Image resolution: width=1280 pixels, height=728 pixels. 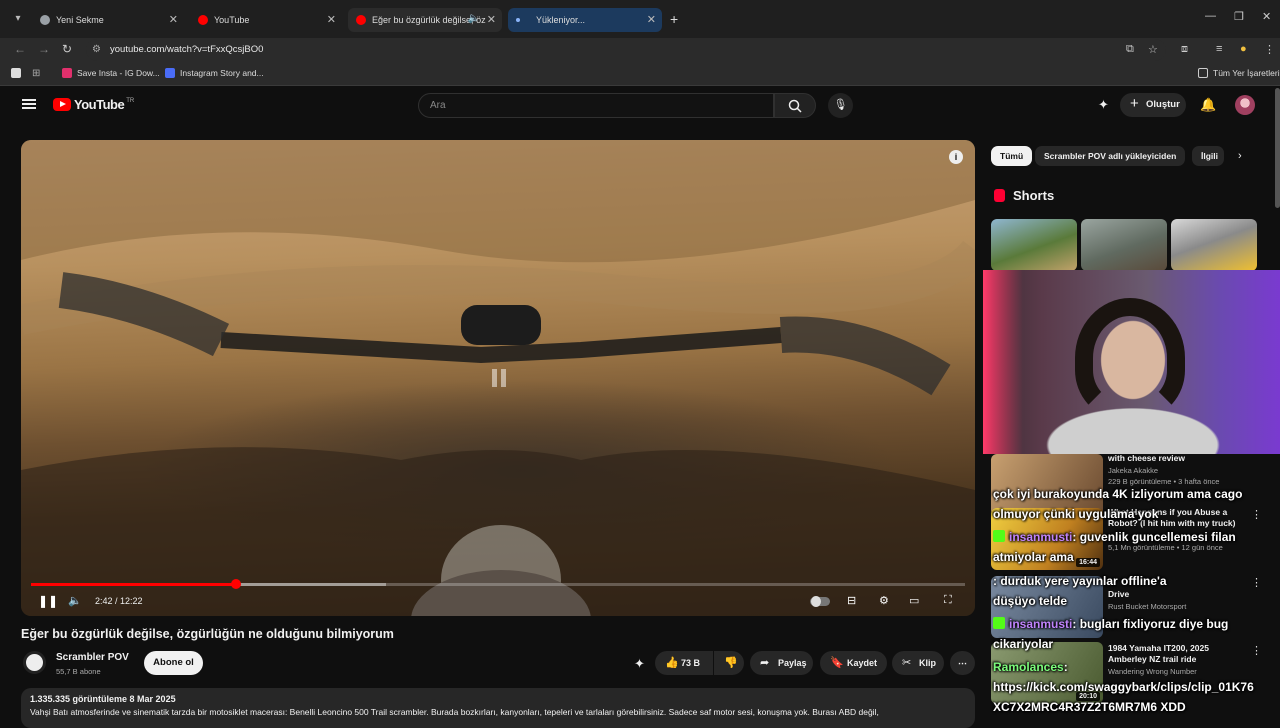 What do you see at coordinates (1089, 707) in the screenshot?
I see `chat-line: XC7X2MRC4R37Z2T6MR7M6 XDD` at bounding box center [1089, 707].